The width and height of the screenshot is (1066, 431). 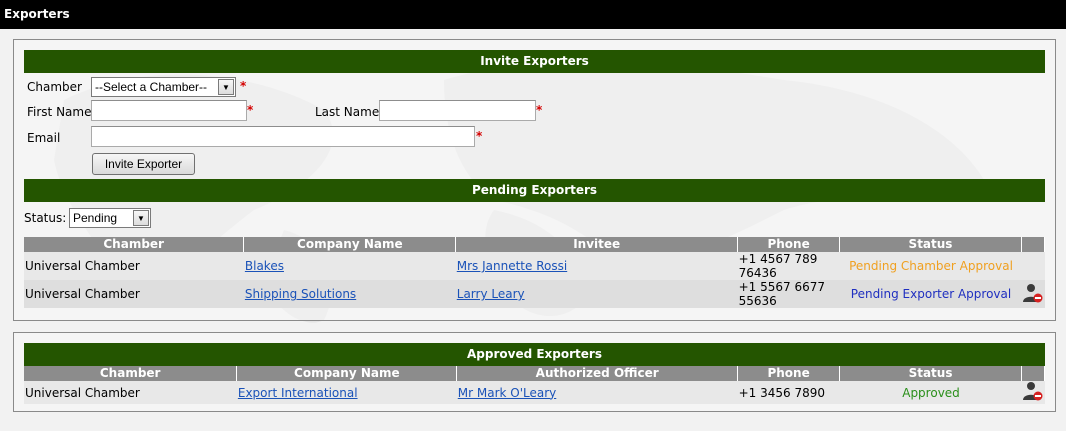 I want to click on invite-section-header: Invite Exporters, so click(x=534, y=61).